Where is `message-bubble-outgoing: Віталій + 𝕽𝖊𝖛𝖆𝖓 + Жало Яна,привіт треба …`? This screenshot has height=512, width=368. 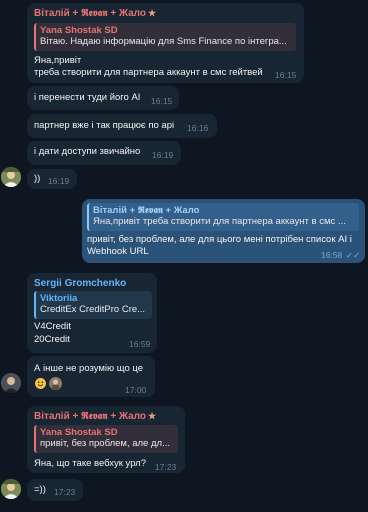
message-bubble-outgoing: Віталій + 𝕽𝖊𝖛𝖆𝖓 + Жало Яна,привіт треба … is located at coordinates (223, 231).